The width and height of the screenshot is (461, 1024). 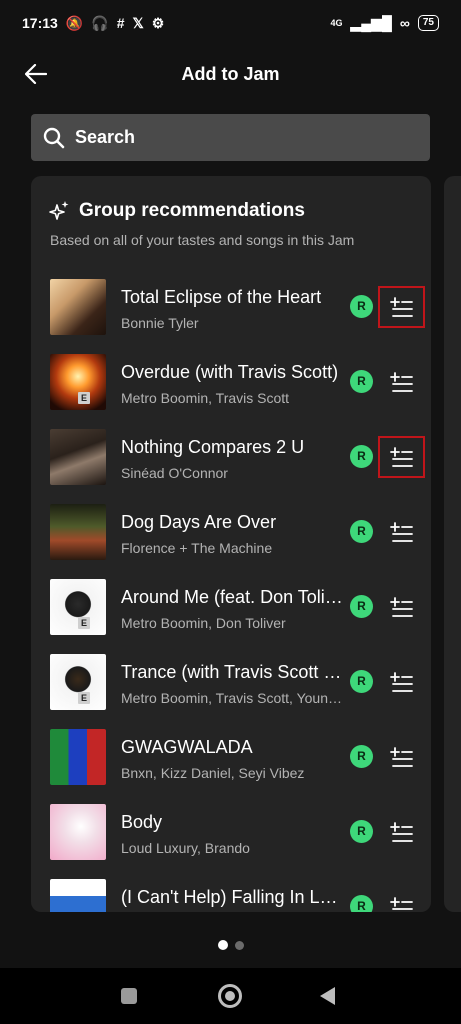 I want to click on sparkle-icon, so click(x=59, y=210).